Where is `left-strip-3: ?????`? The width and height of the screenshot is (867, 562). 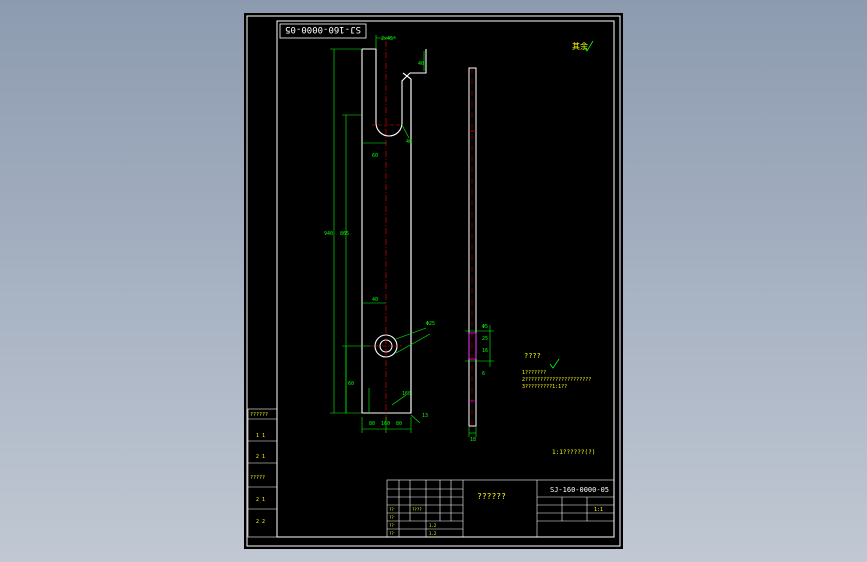 left-strip-3: ????? is located at coordinates (257, 478).